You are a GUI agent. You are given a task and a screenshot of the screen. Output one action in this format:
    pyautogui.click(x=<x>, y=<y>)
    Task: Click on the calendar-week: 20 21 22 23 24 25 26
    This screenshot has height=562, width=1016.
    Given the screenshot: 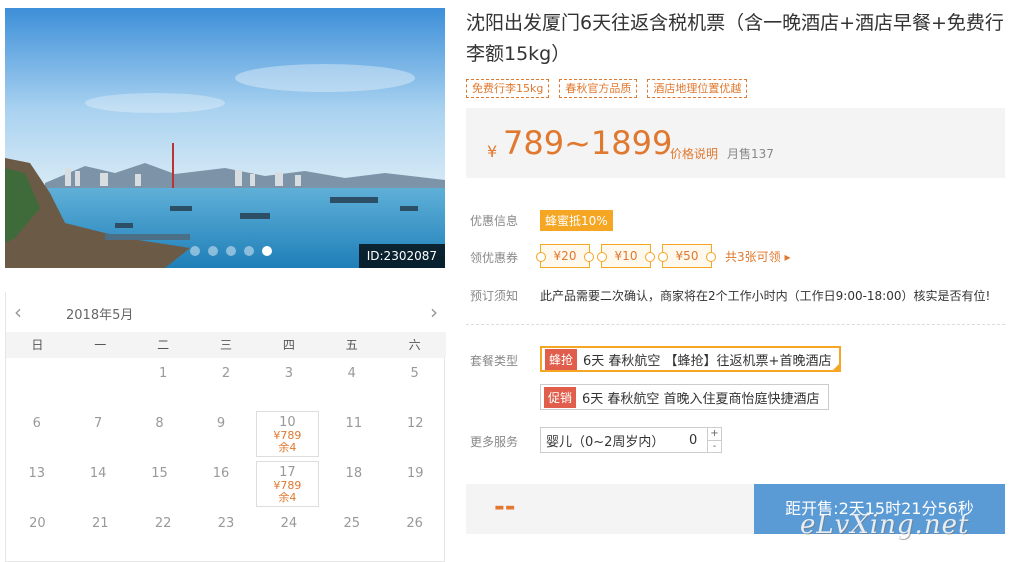 What is the action you would take?
    pyautogui.click(x=226, y=533)
    